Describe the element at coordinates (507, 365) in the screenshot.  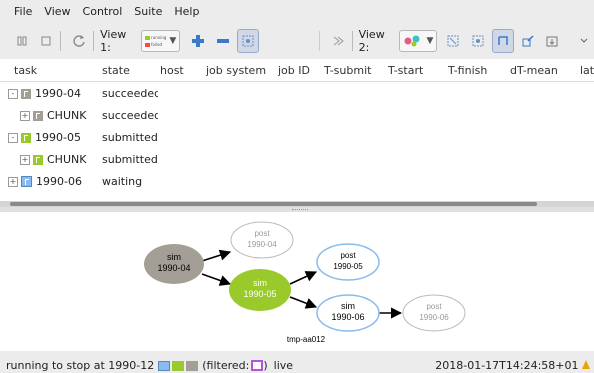
I see `update-timestamp: 2018-01-17T14:24:58+01` at that location.